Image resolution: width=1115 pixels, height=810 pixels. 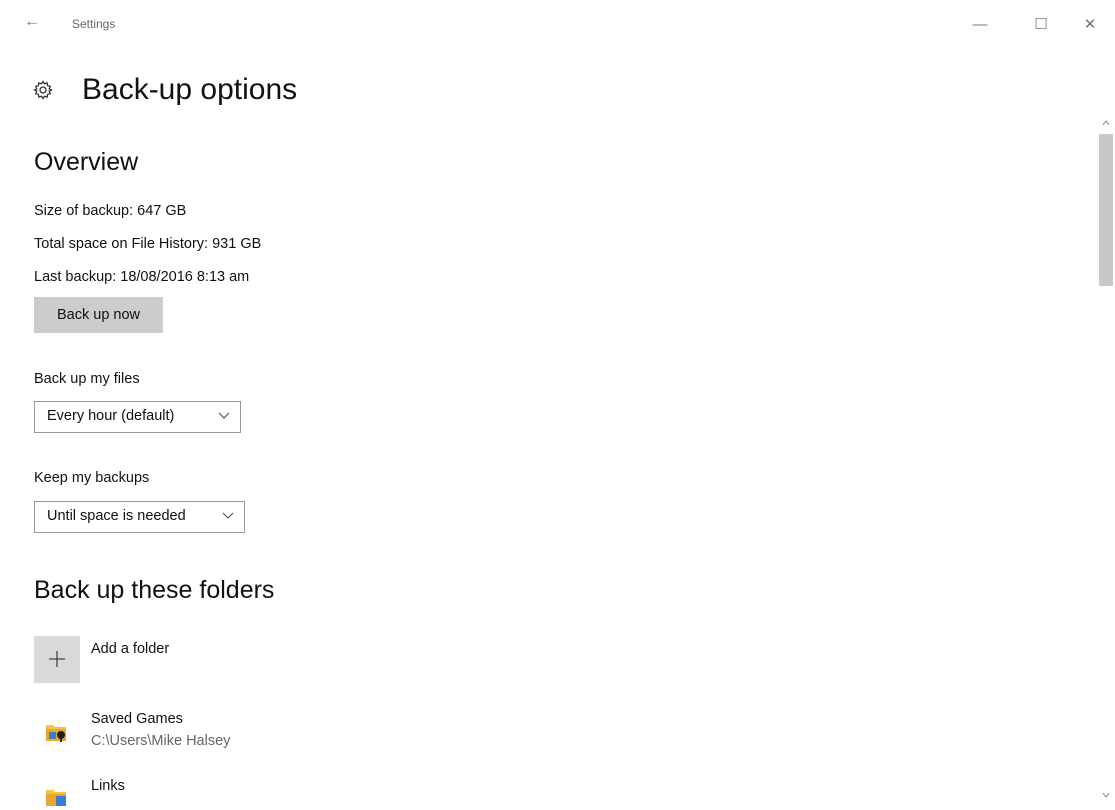 What do you see at coordinates (92, 478) in the screenshot?
I see `keep-backups-label: Keep my backups` at bounding box center [92, 478].